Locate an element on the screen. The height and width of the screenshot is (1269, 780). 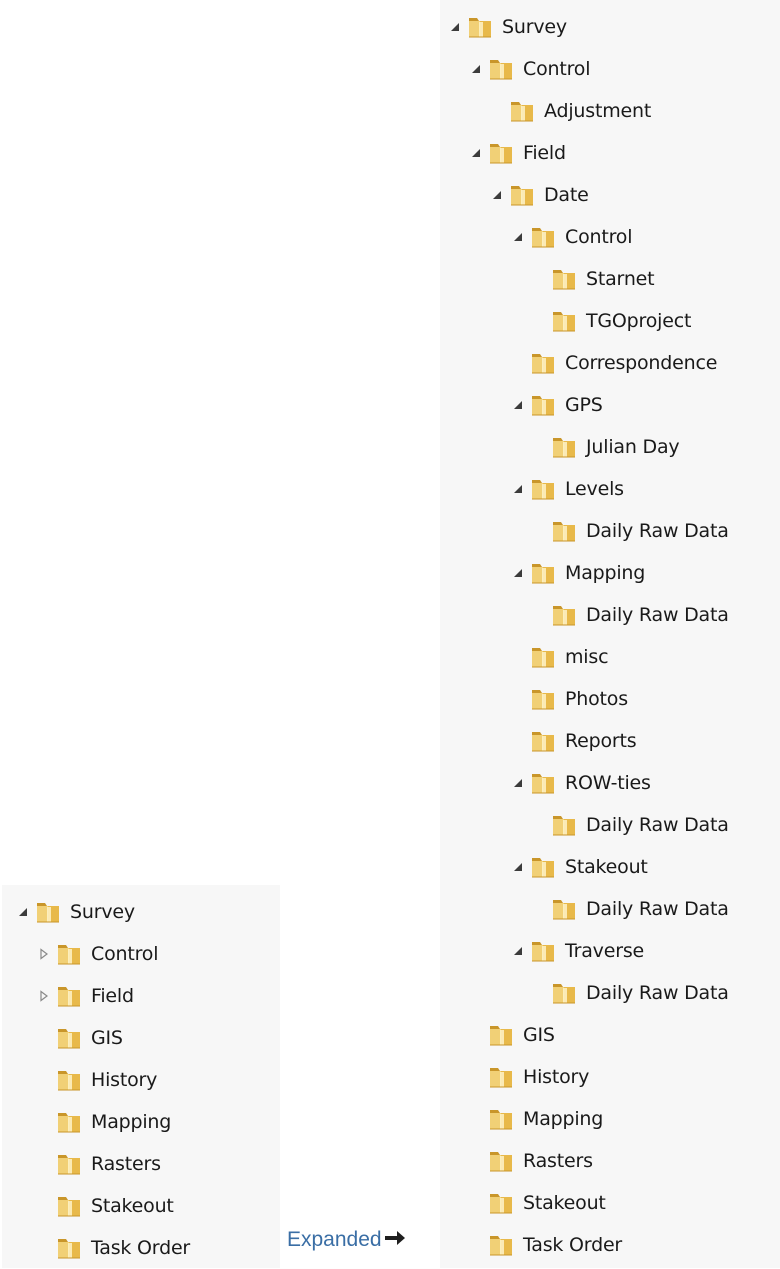
tree-item-label: Reports is located at coordinates (601, 741).